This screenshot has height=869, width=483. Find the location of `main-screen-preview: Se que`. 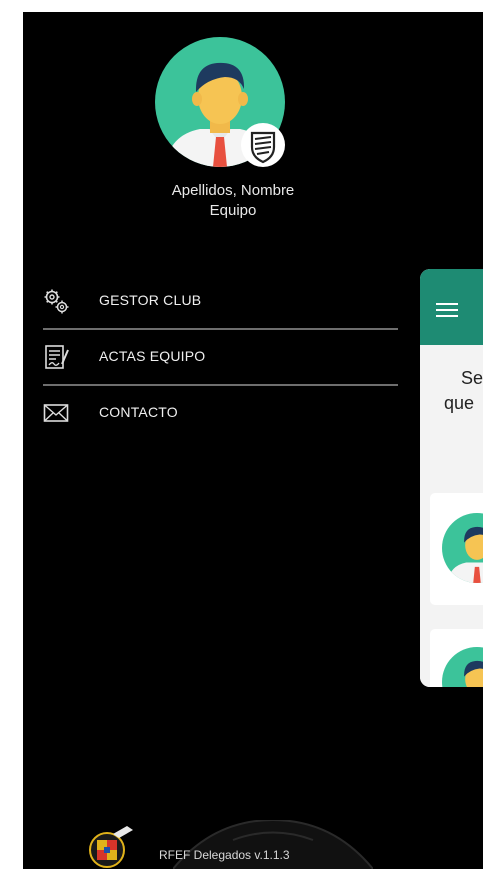

main-screen-preview: Se que is located at coordinates (451, 478).